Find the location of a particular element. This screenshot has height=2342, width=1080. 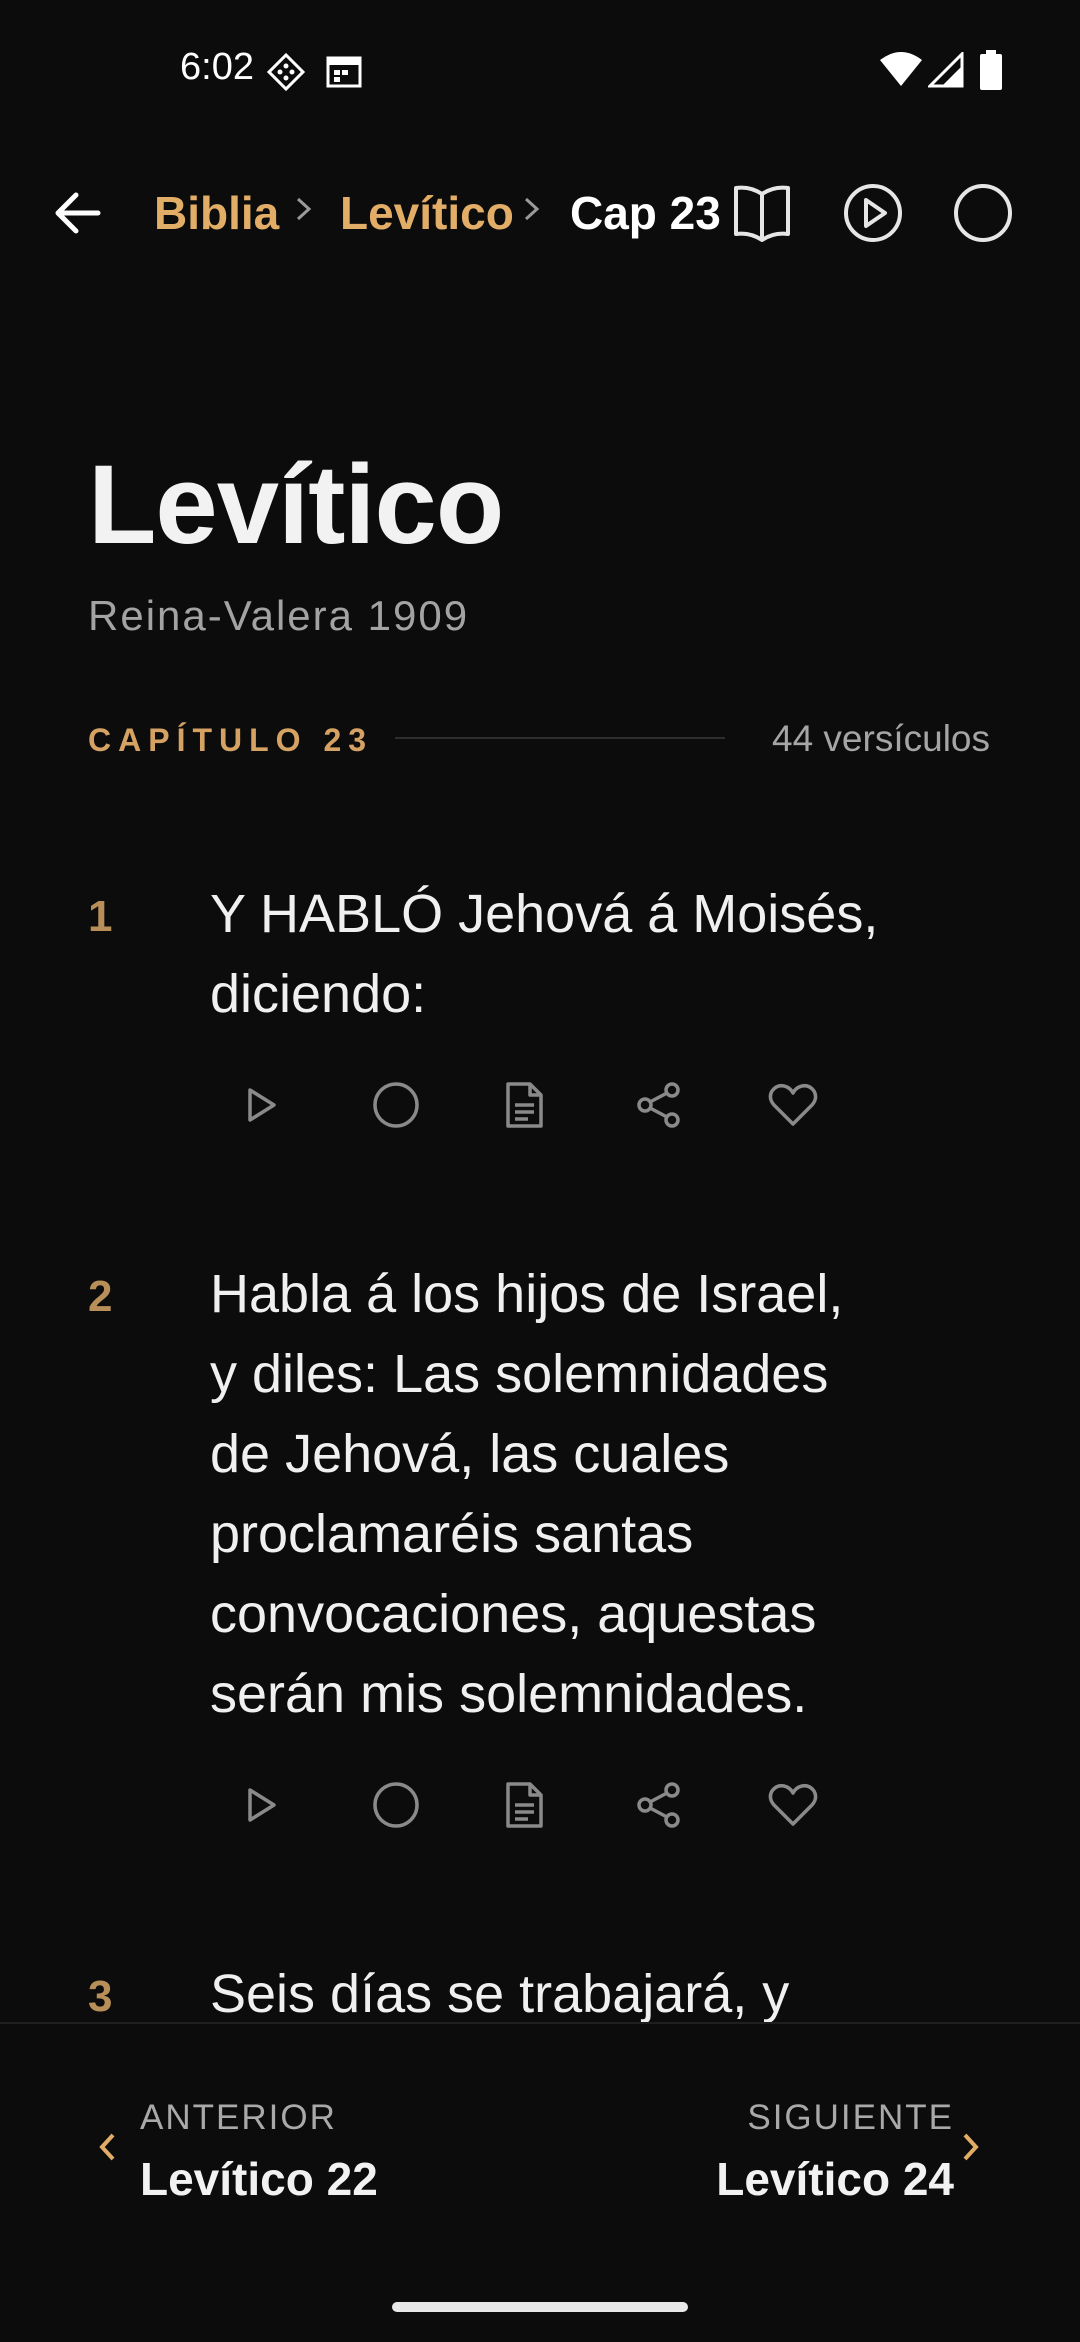

status-time: 6:02 is located at coordinates (217, 67).